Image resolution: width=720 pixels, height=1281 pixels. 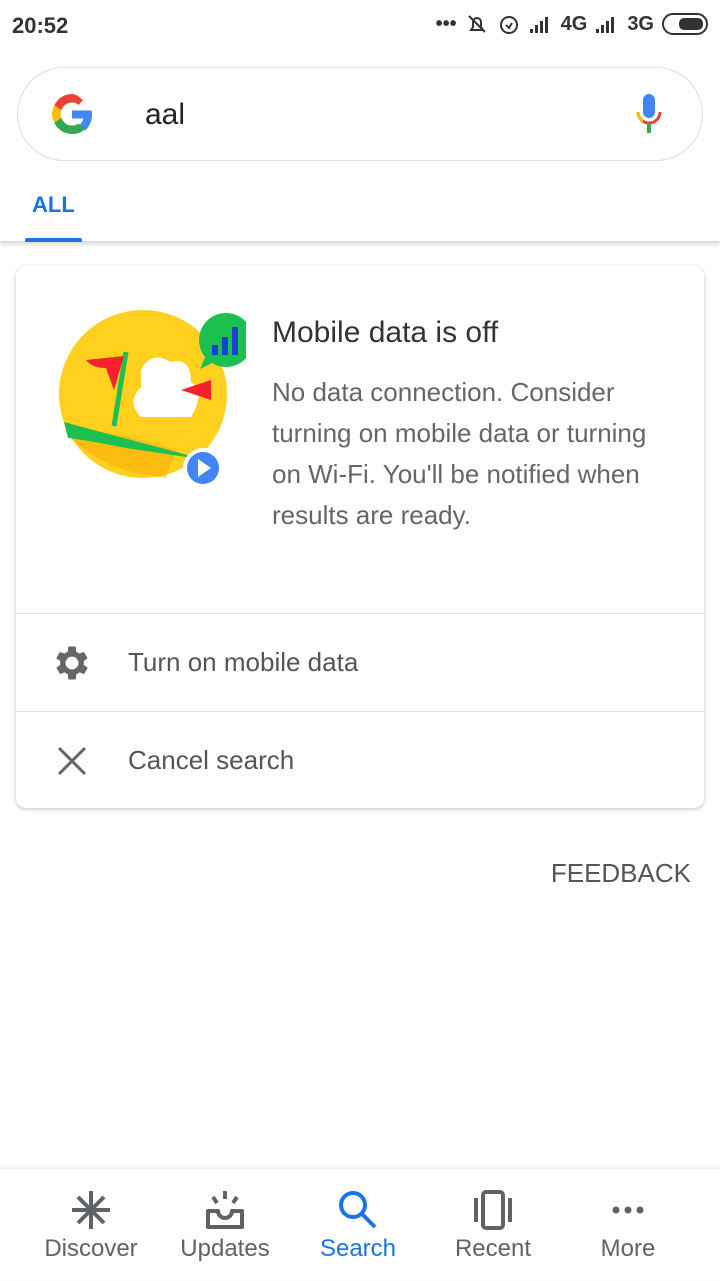 I want to click on tab-bar: ALL, so click(x=360, y=211).